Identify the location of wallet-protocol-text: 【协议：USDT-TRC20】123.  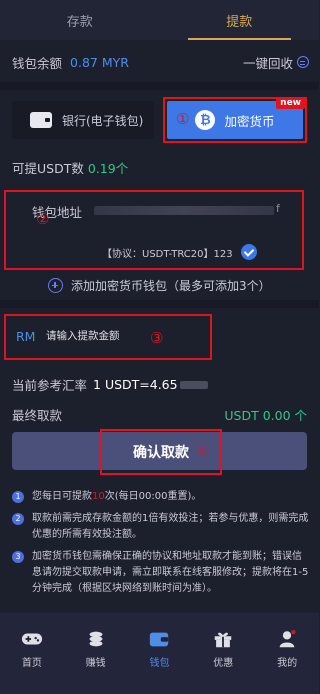
(167, 254).